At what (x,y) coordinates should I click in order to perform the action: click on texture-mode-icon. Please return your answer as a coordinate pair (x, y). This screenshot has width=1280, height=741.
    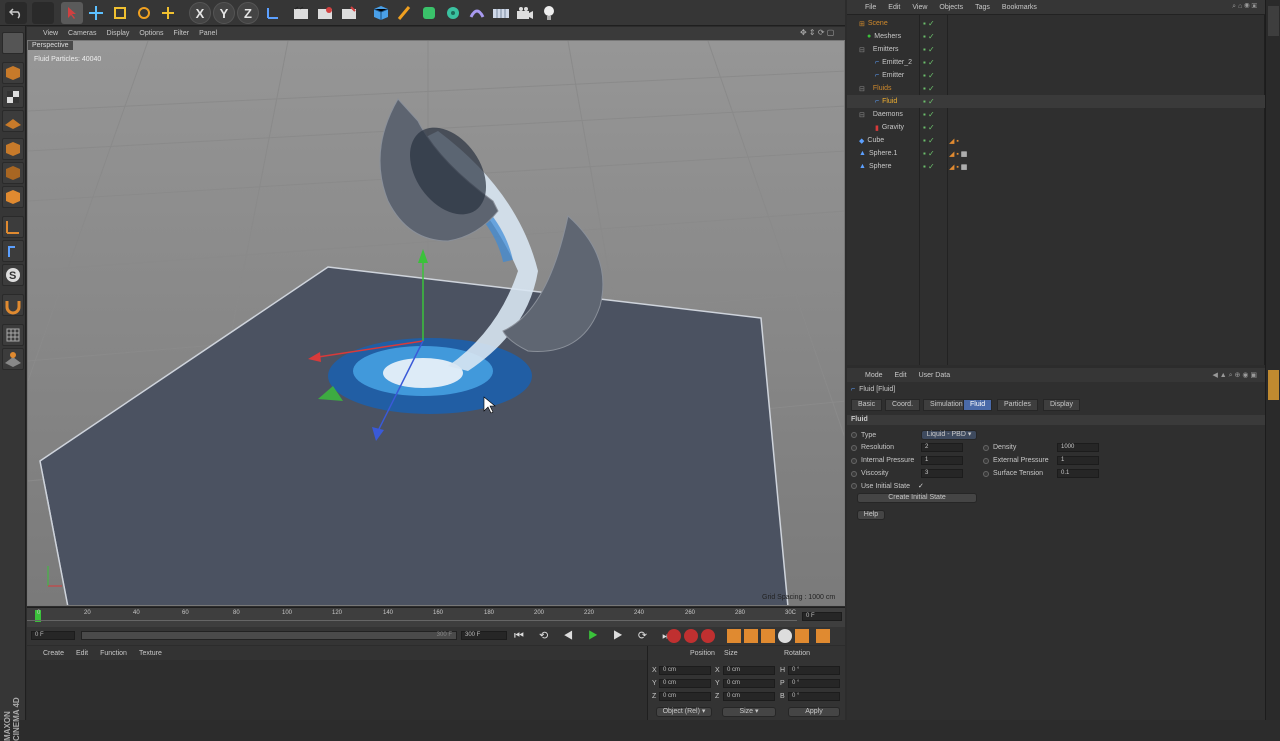
    Looking at the image, I should click on (13, 97).